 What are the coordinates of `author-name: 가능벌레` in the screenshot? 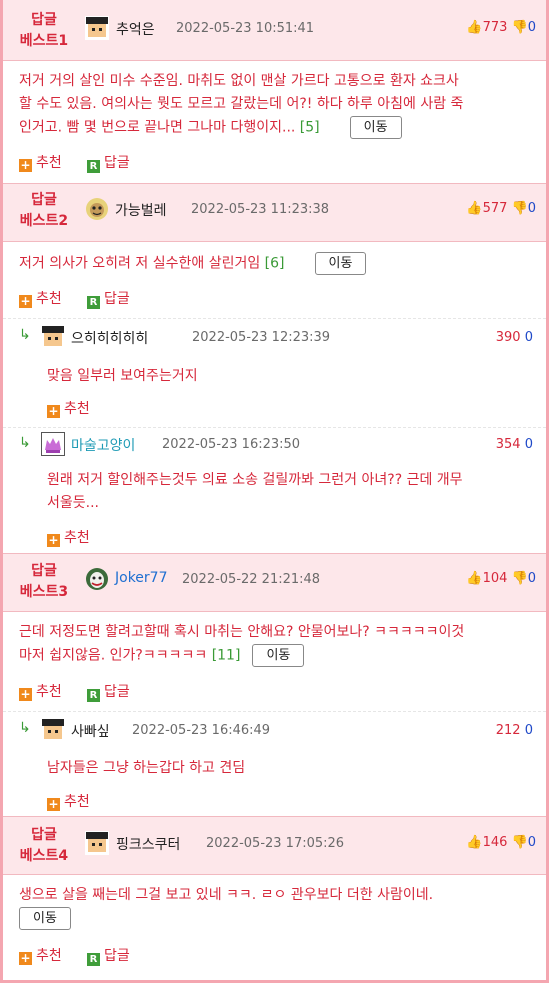 It's located at (141, 210).